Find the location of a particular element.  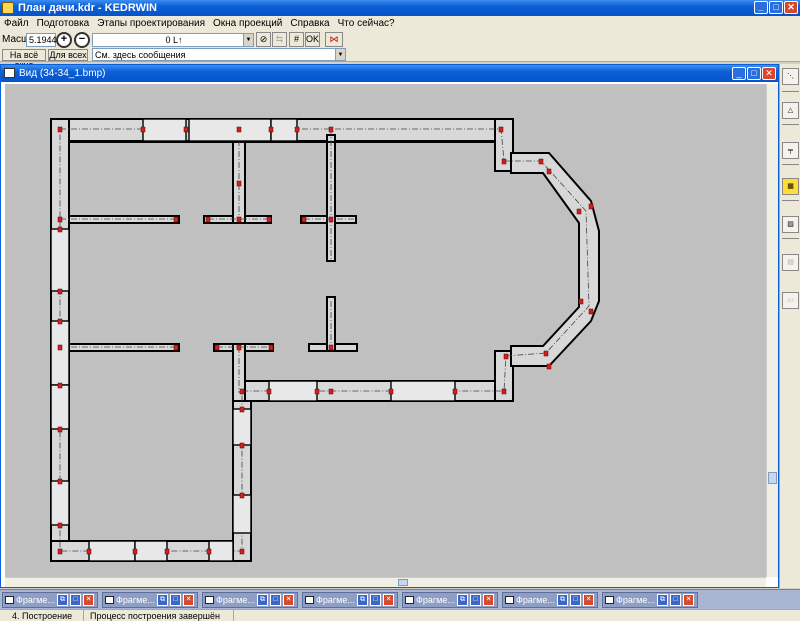

menu-design-stages: Этапы проектирования is located at coordinates (151, 23).